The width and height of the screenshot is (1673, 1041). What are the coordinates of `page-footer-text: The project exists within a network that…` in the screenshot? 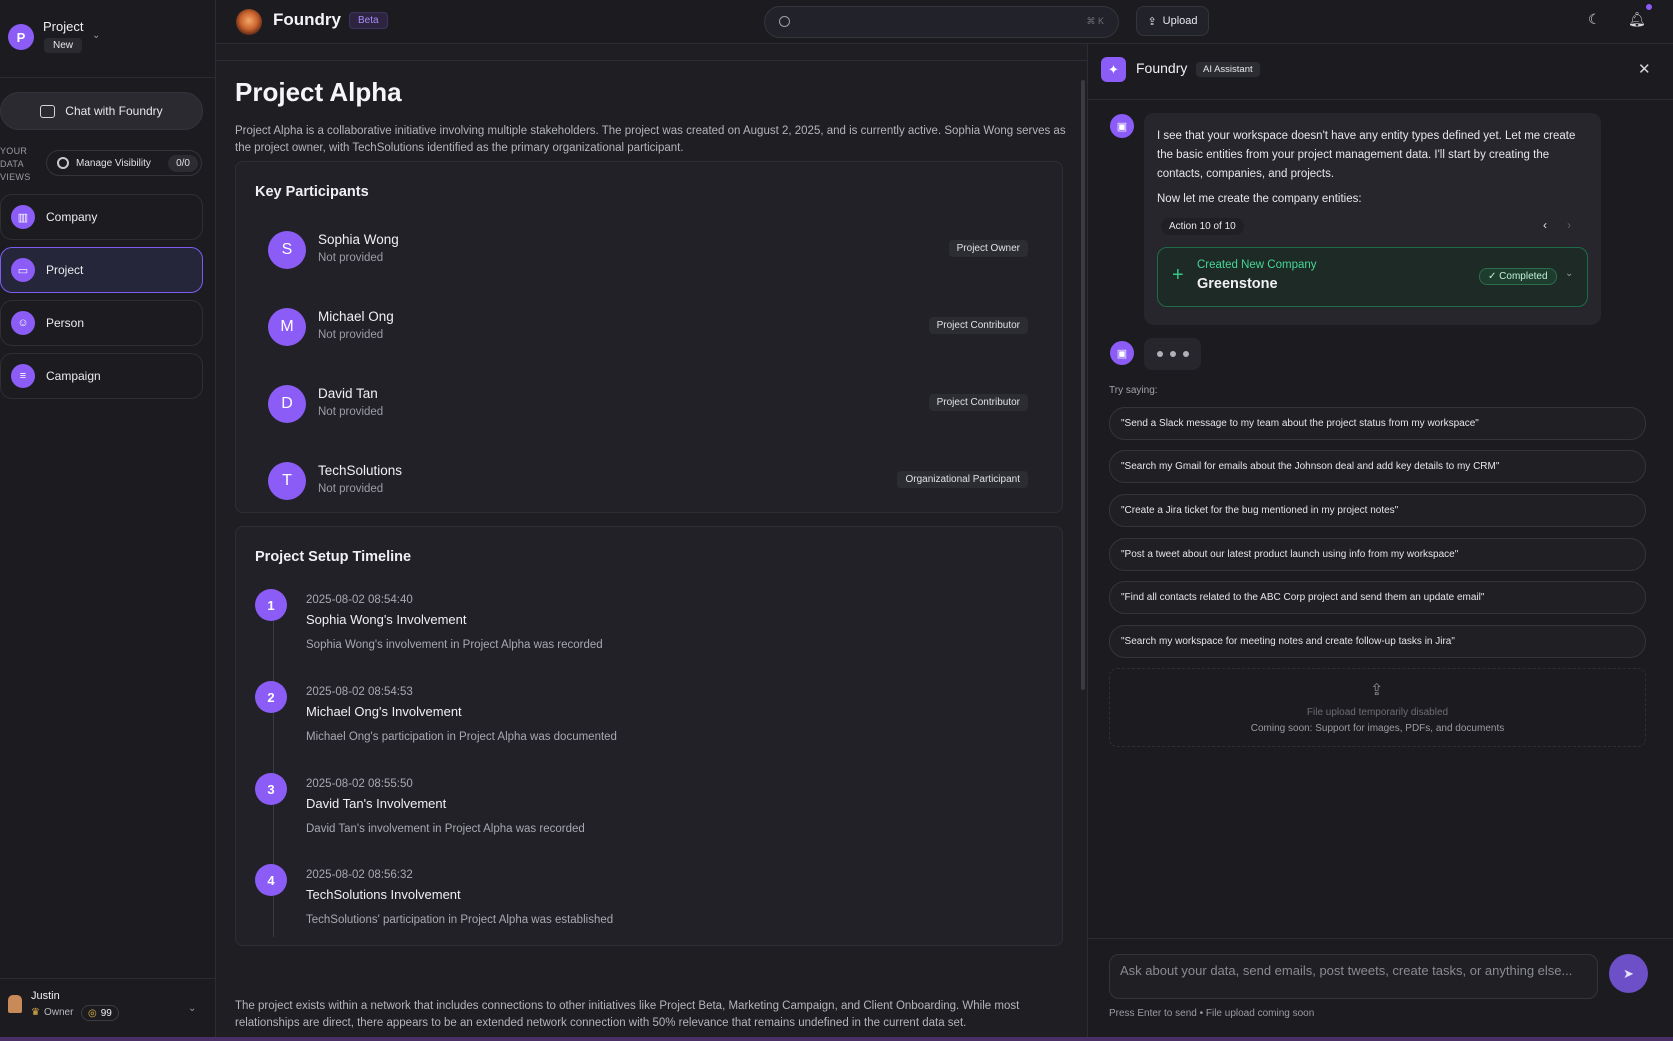 It's located at (627, 1014).